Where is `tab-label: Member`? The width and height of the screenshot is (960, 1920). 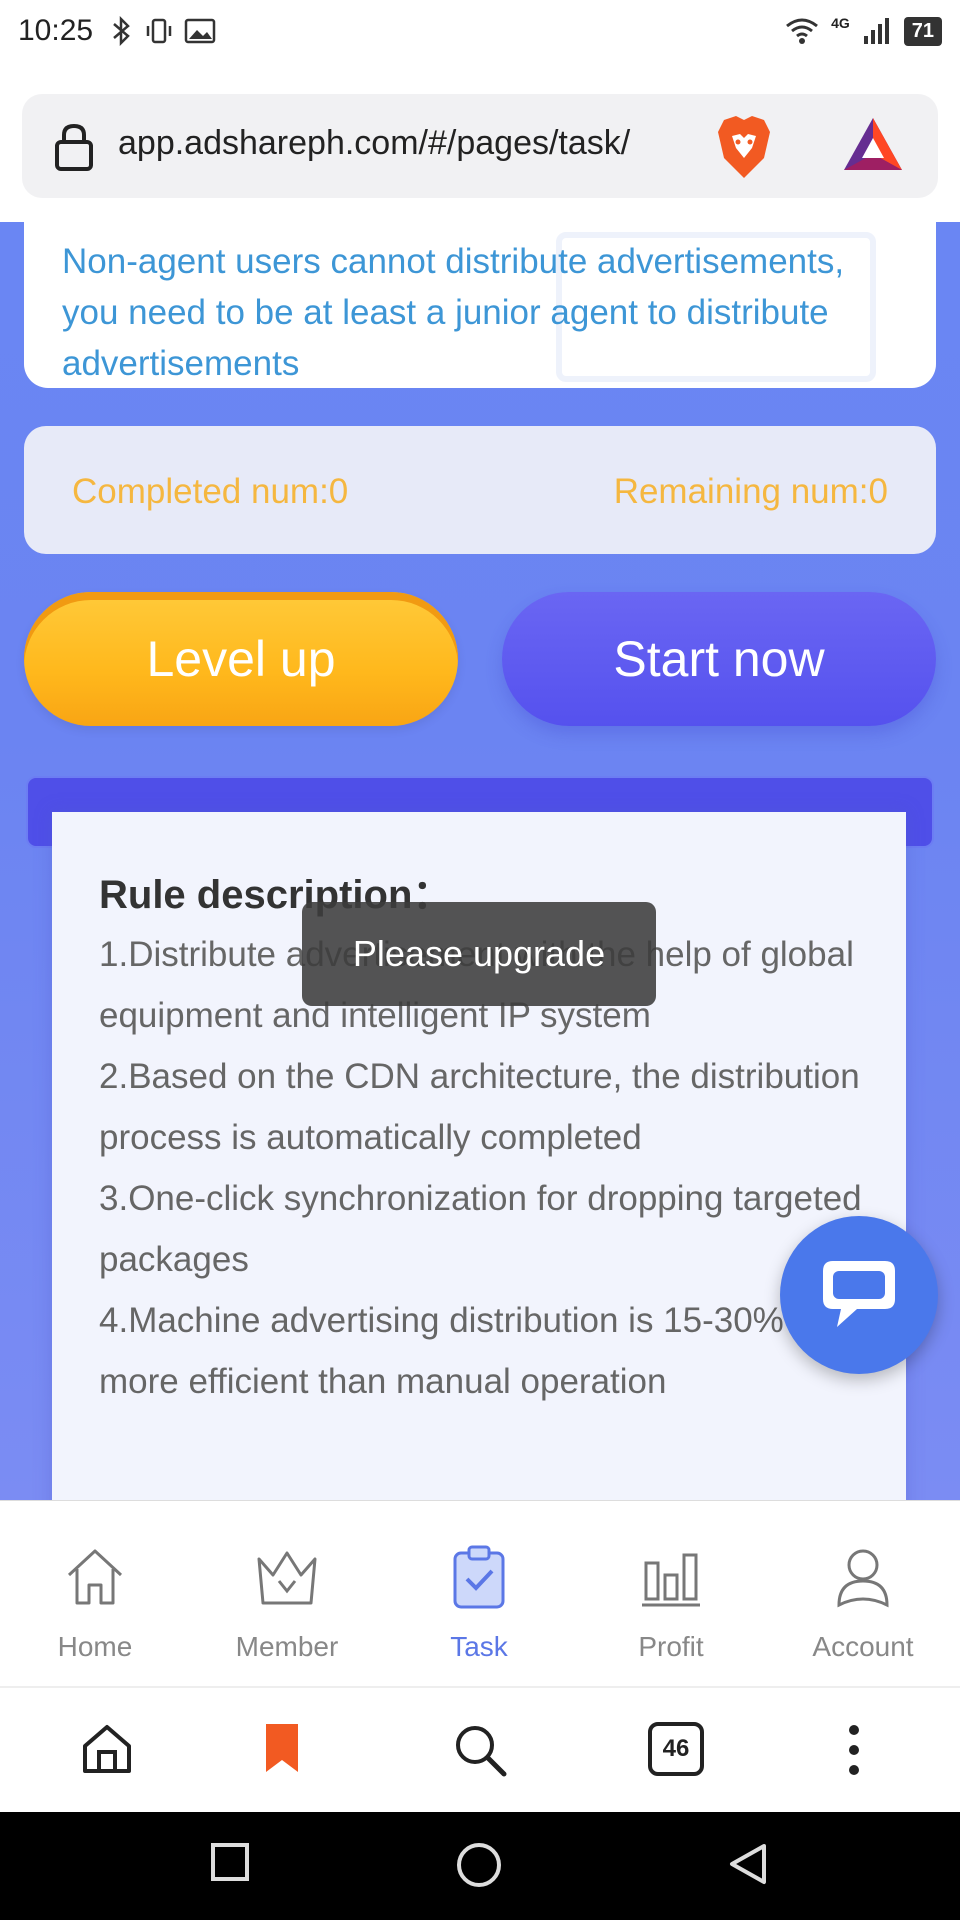
tab-label: Member is located at coordinates (287, 1646).